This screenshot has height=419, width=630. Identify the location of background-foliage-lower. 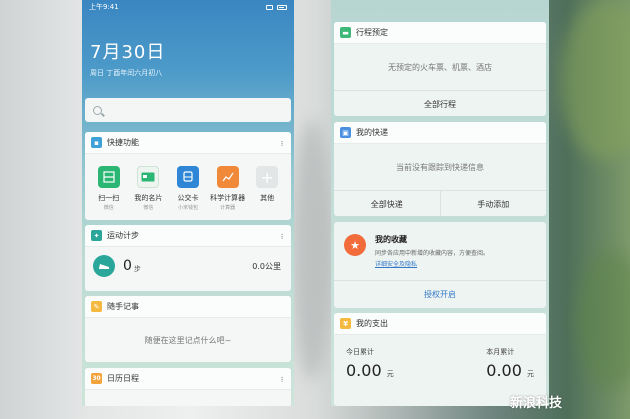
(602, 320).